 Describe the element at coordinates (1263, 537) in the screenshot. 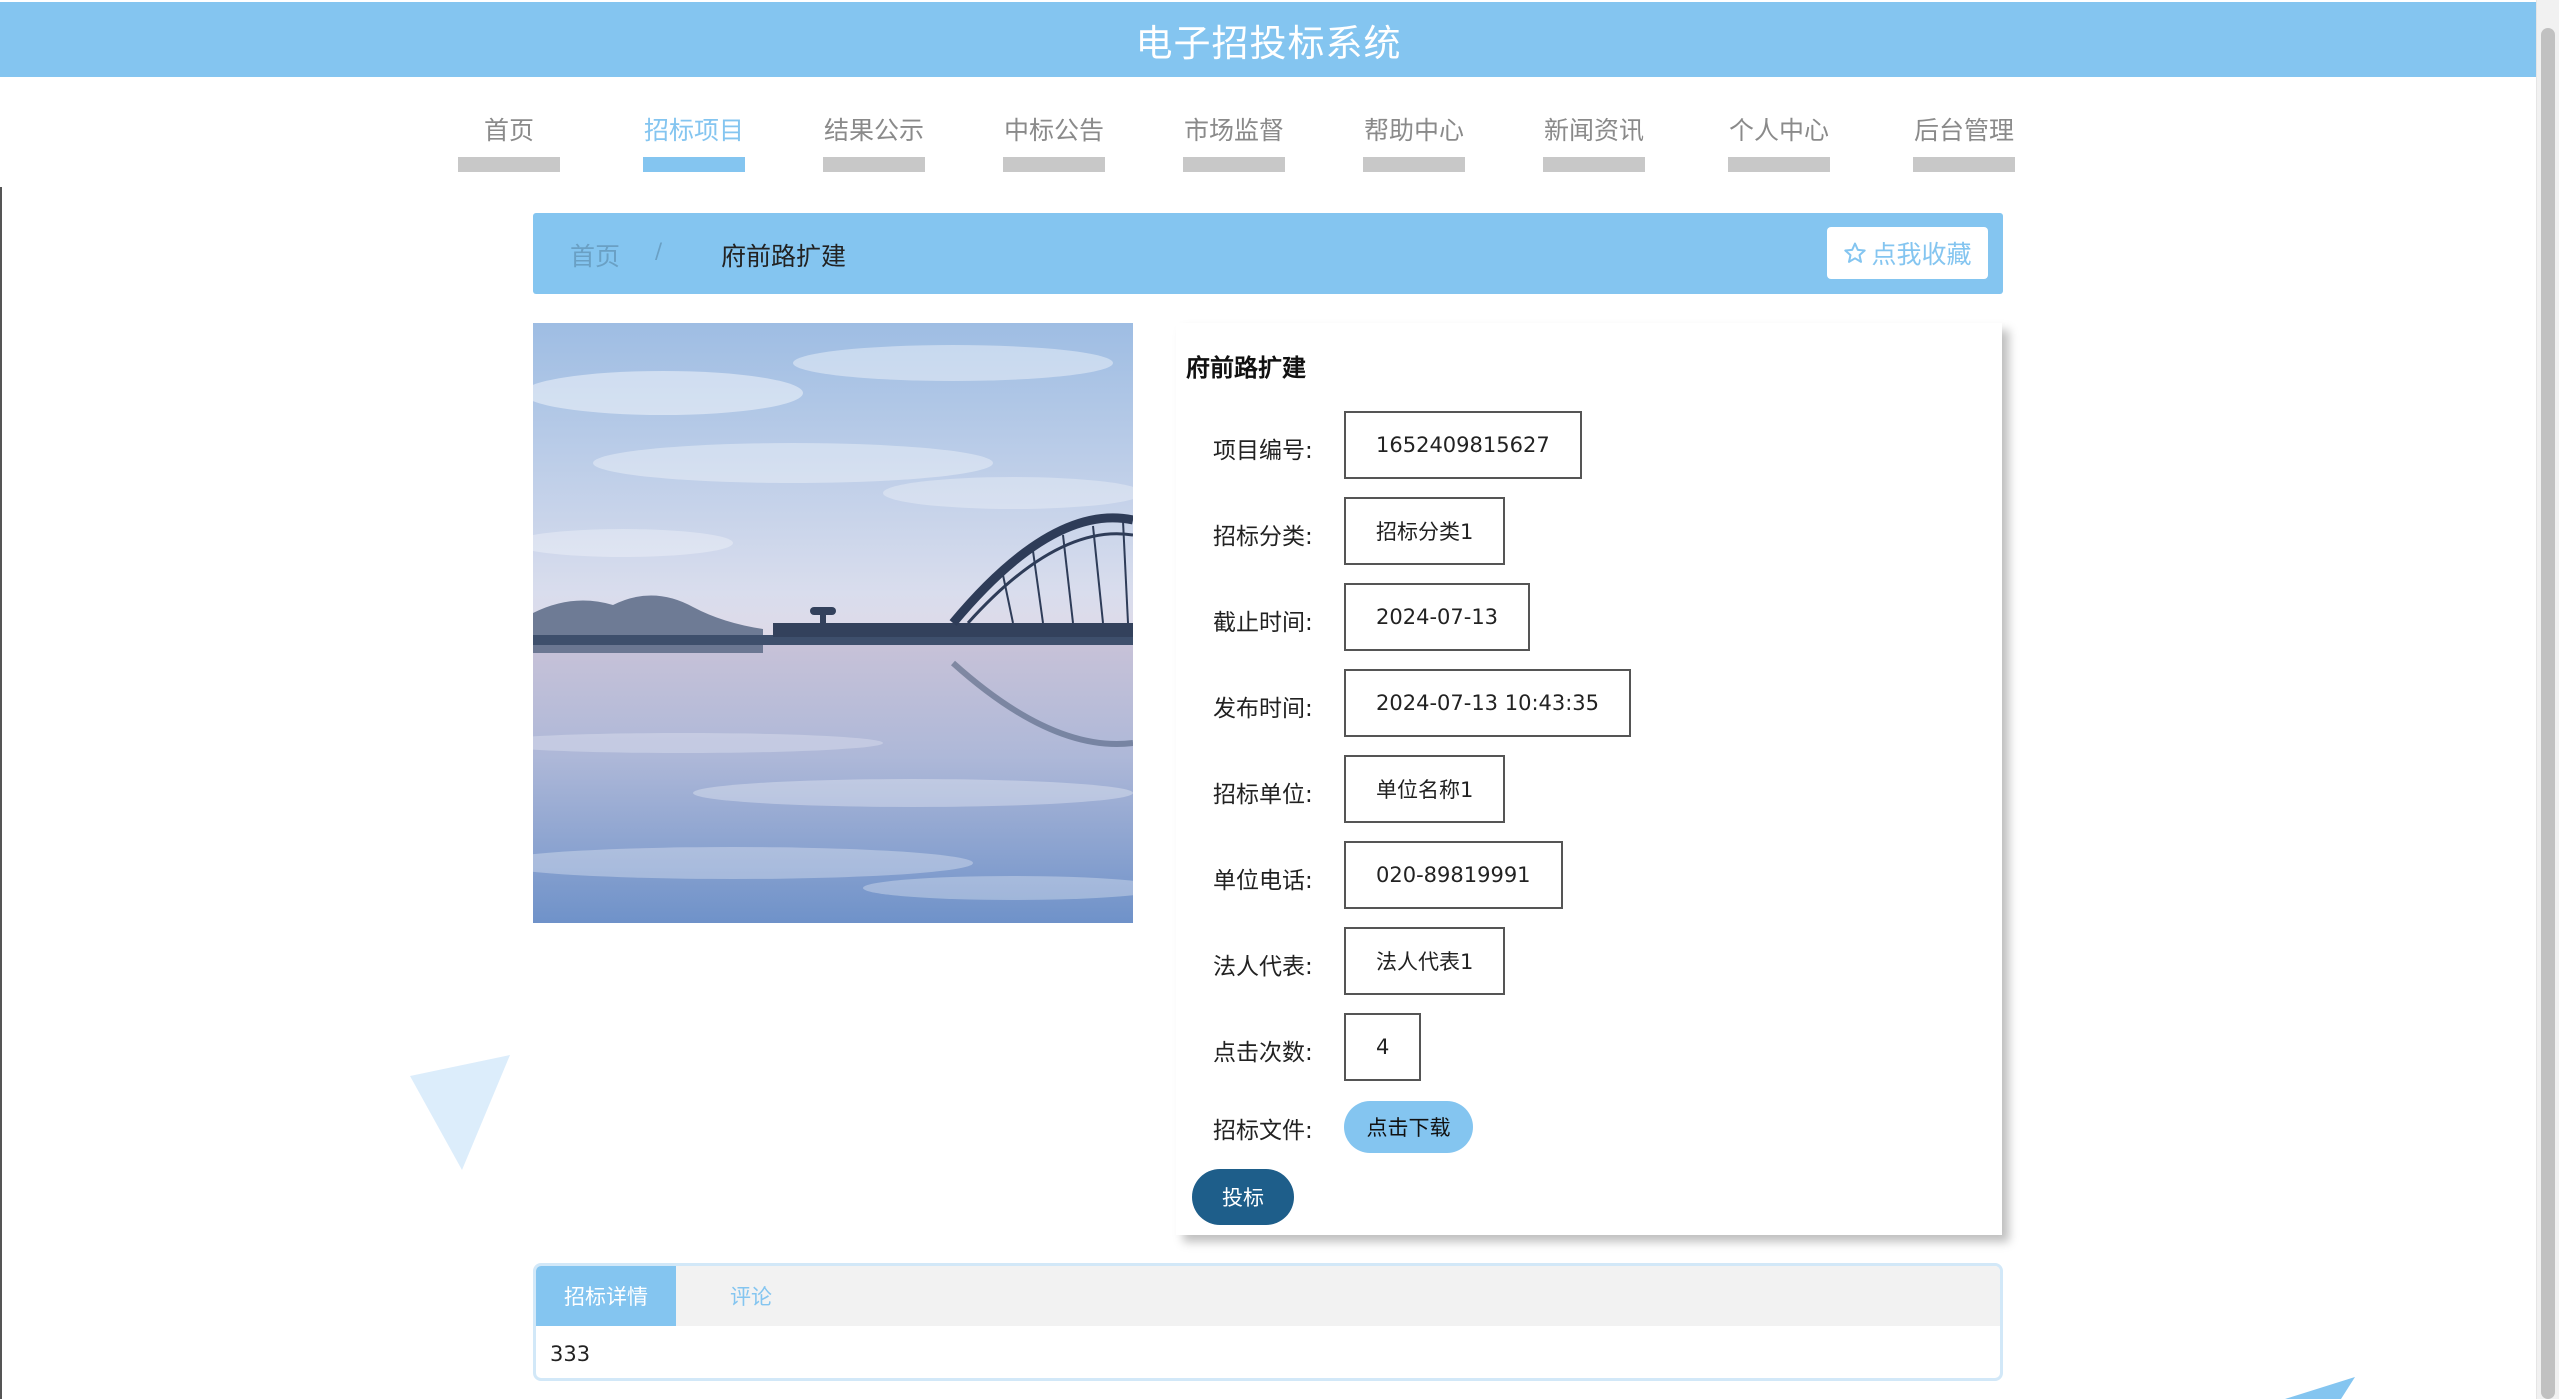

I see `field-label: 招标分类:` at that location.